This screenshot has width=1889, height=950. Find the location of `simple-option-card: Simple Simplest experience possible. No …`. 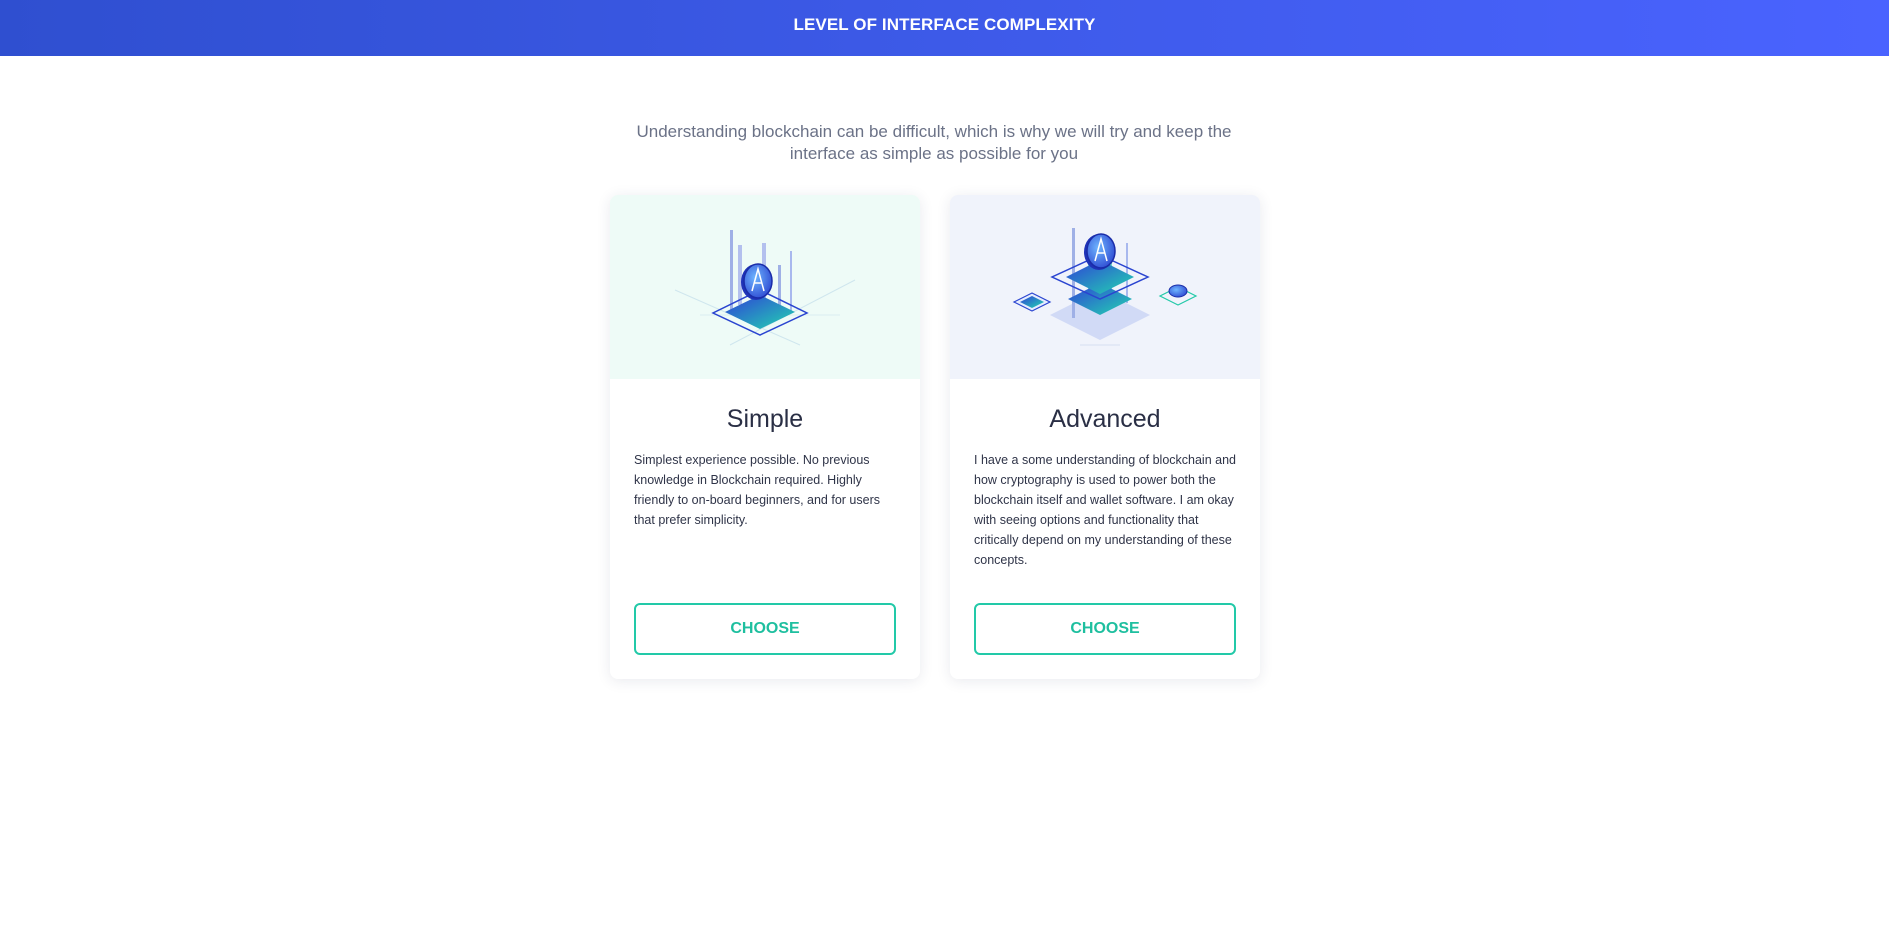

simple-option-card: Simple Simplest experience possible. No … is located at coordinates (765, 437).